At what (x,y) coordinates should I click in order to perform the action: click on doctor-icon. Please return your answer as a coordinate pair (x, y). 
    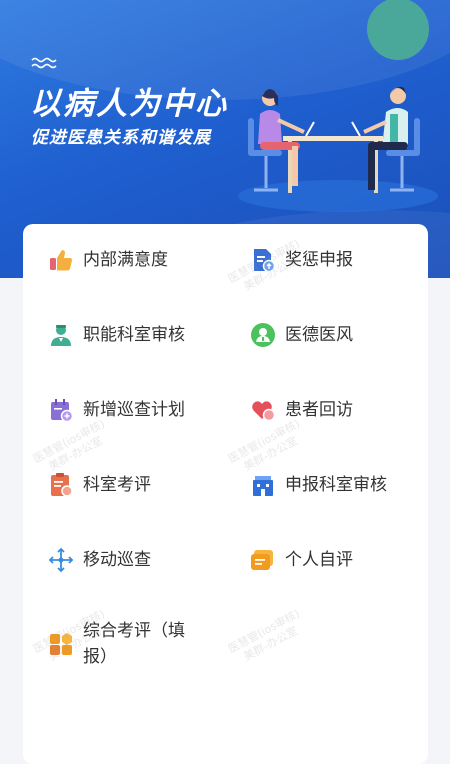
    Looking at the image, I should click on (61, 335).